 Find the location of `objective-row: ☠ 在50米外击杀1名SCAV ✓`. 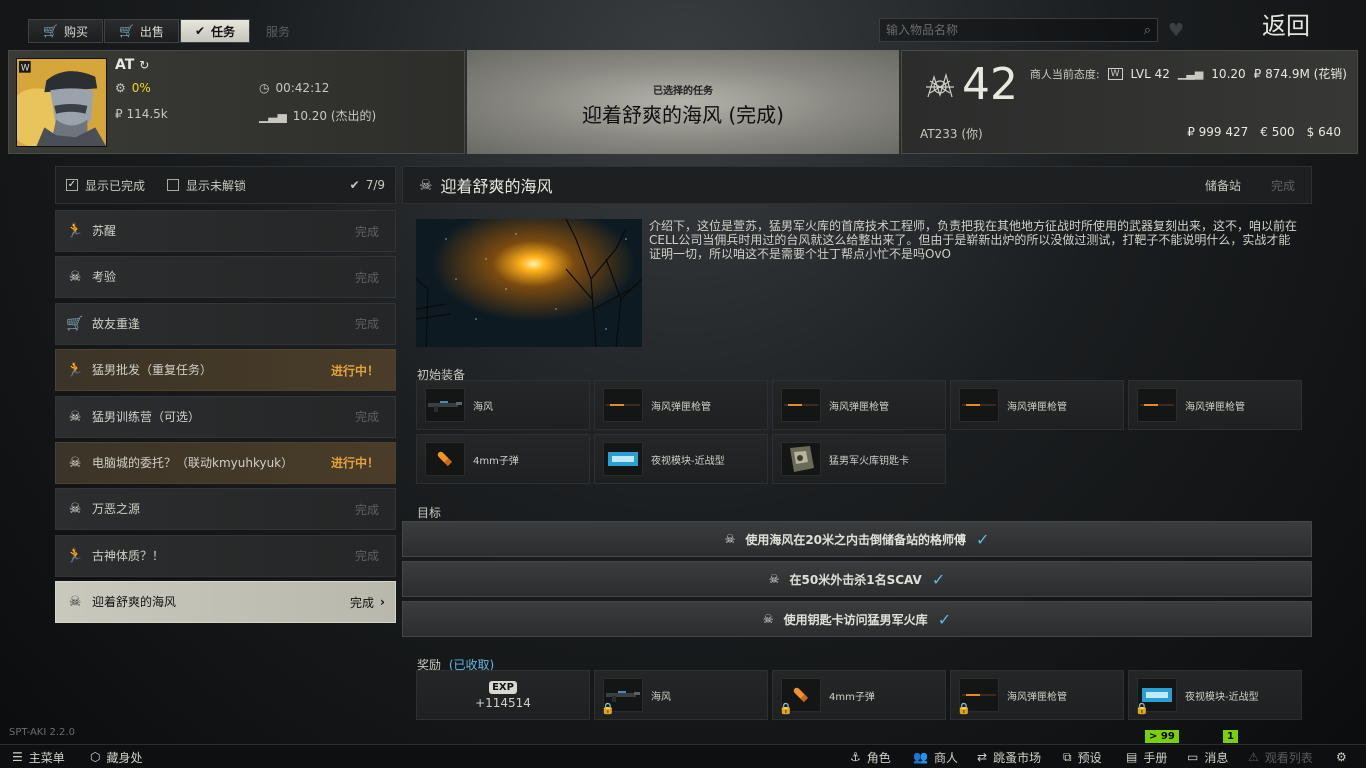

objective-row: ☠ 在50米外击杀1名SCAV ✓ is located at coordinates (857, 579).